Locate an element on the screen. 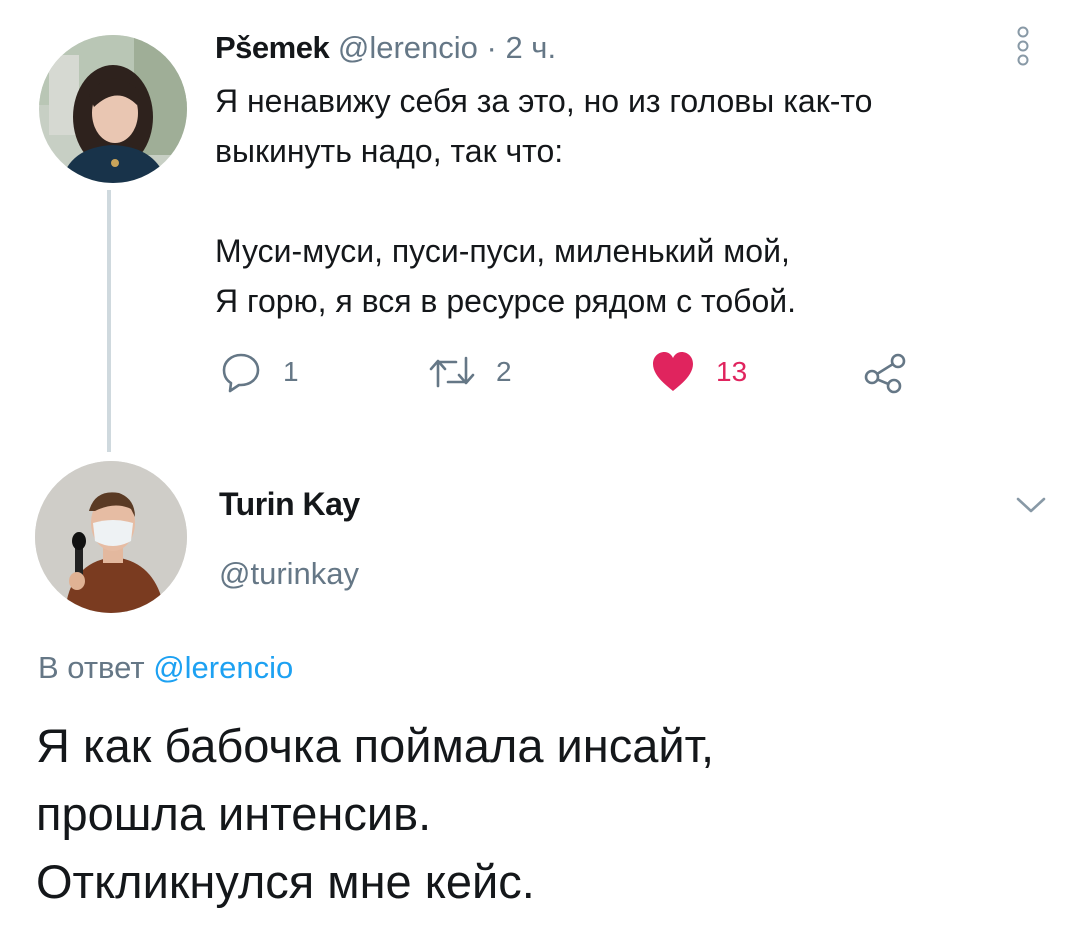  author-name: Pšemek is located at coordinates (272, 47).